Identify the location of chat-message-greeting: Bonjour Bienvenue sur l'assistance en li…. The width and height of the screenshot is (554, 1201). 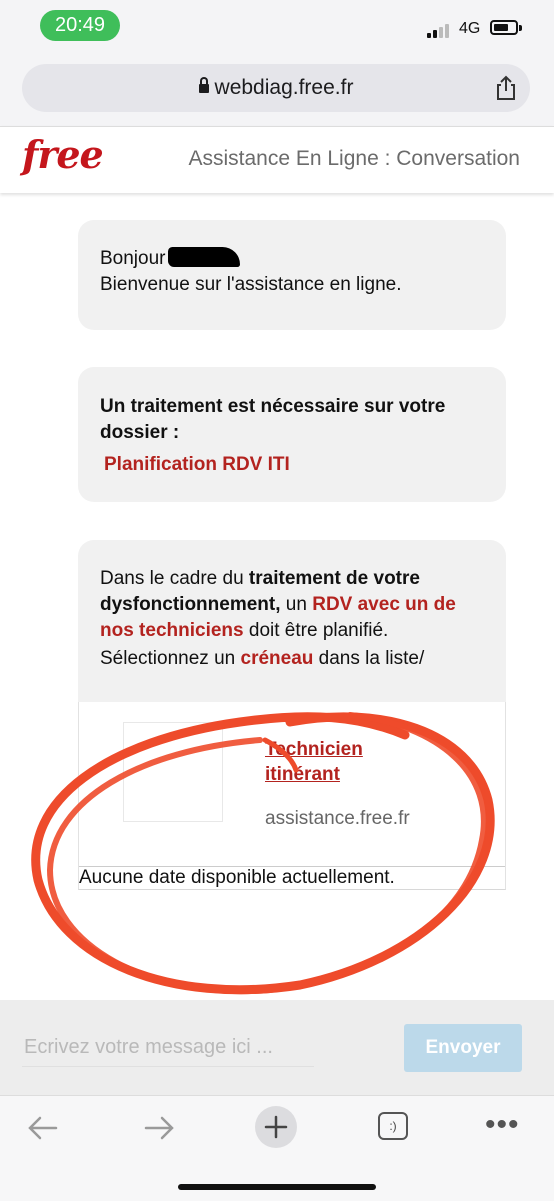
(292, 275).